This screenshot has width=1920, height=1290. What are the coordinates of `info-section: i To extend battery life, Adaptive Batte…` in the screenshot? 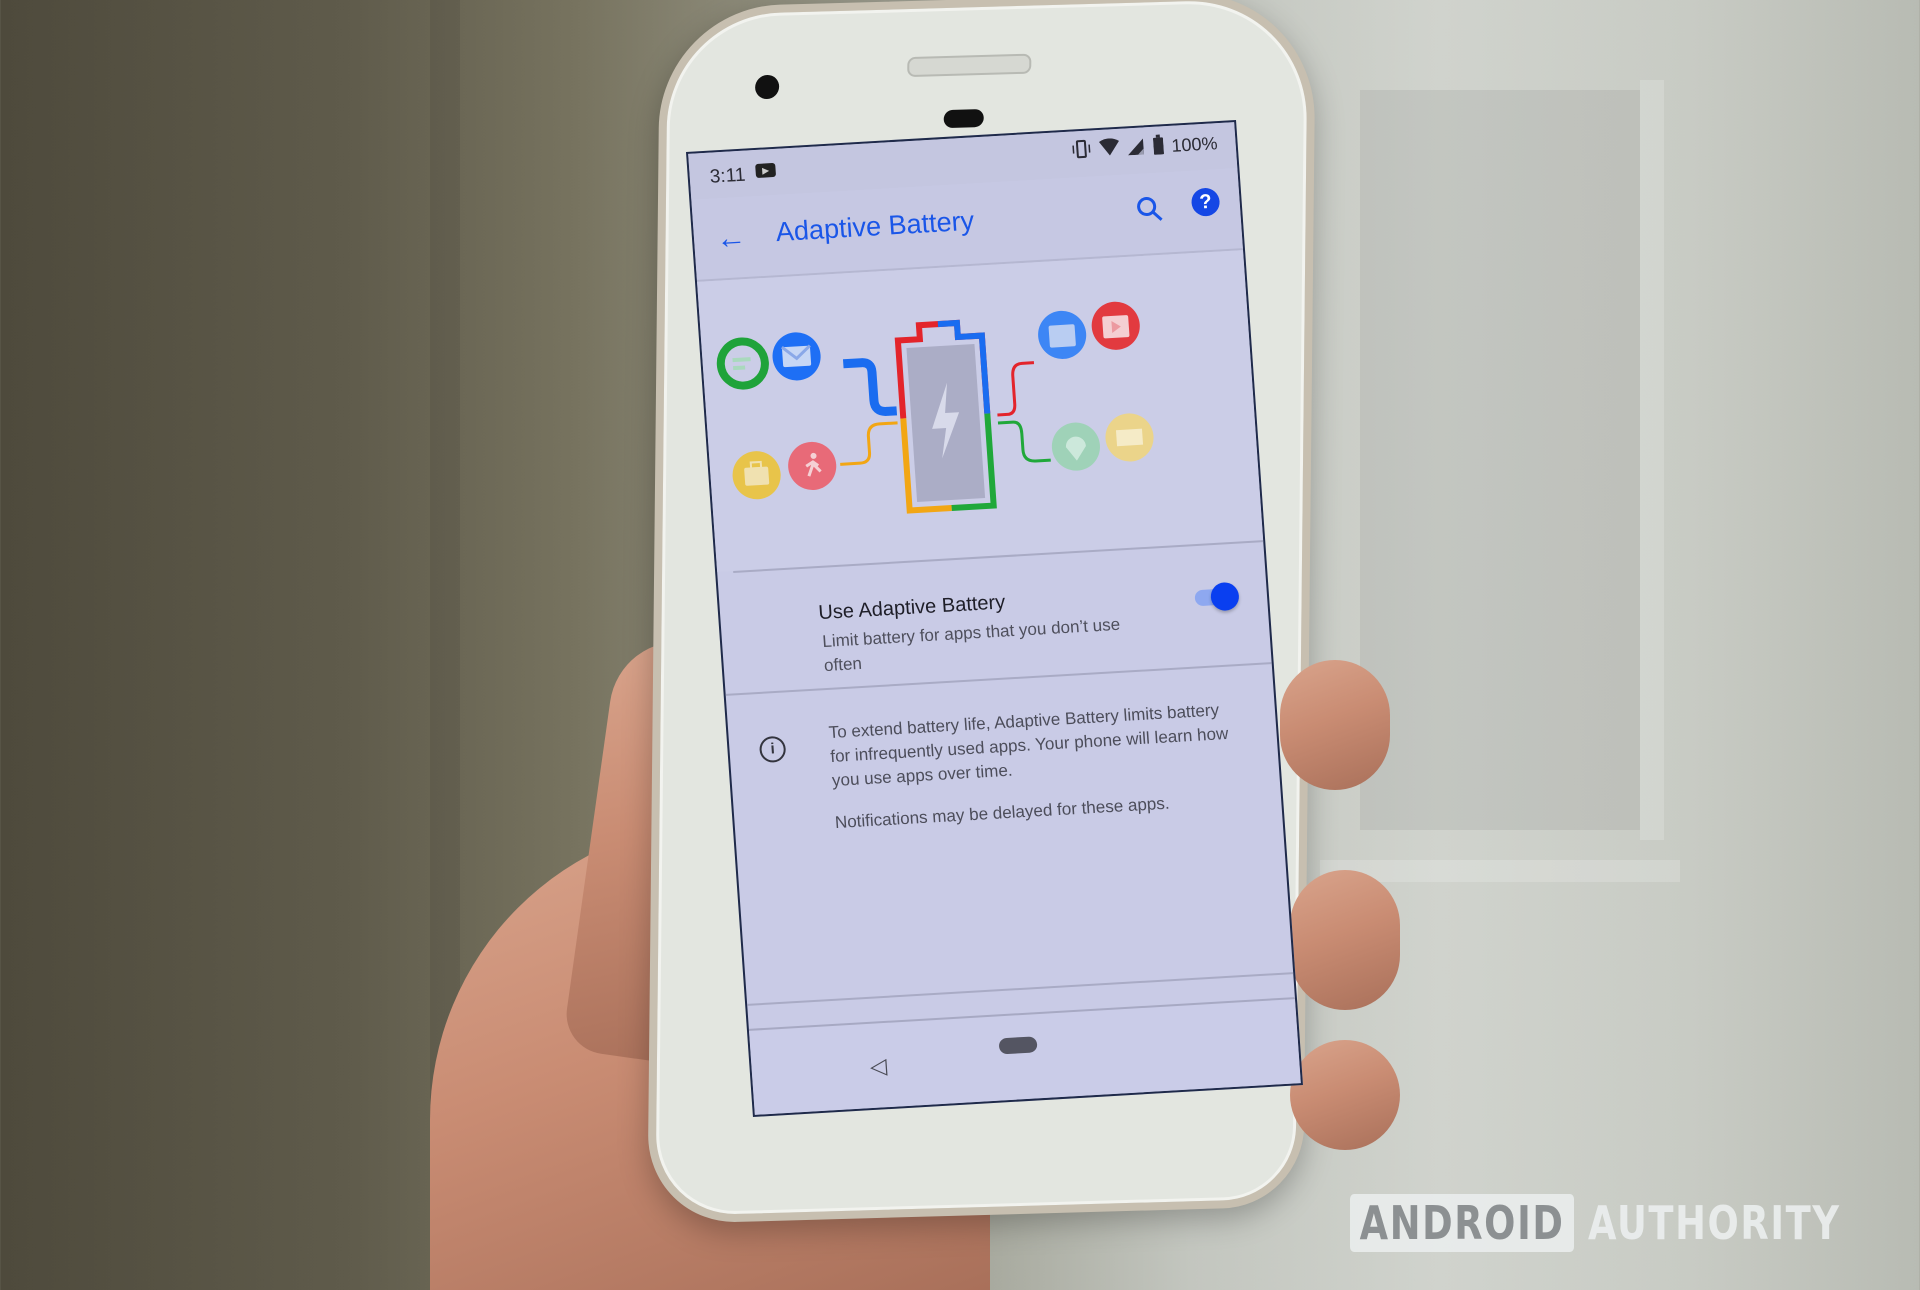 It's located at (1006, 783).